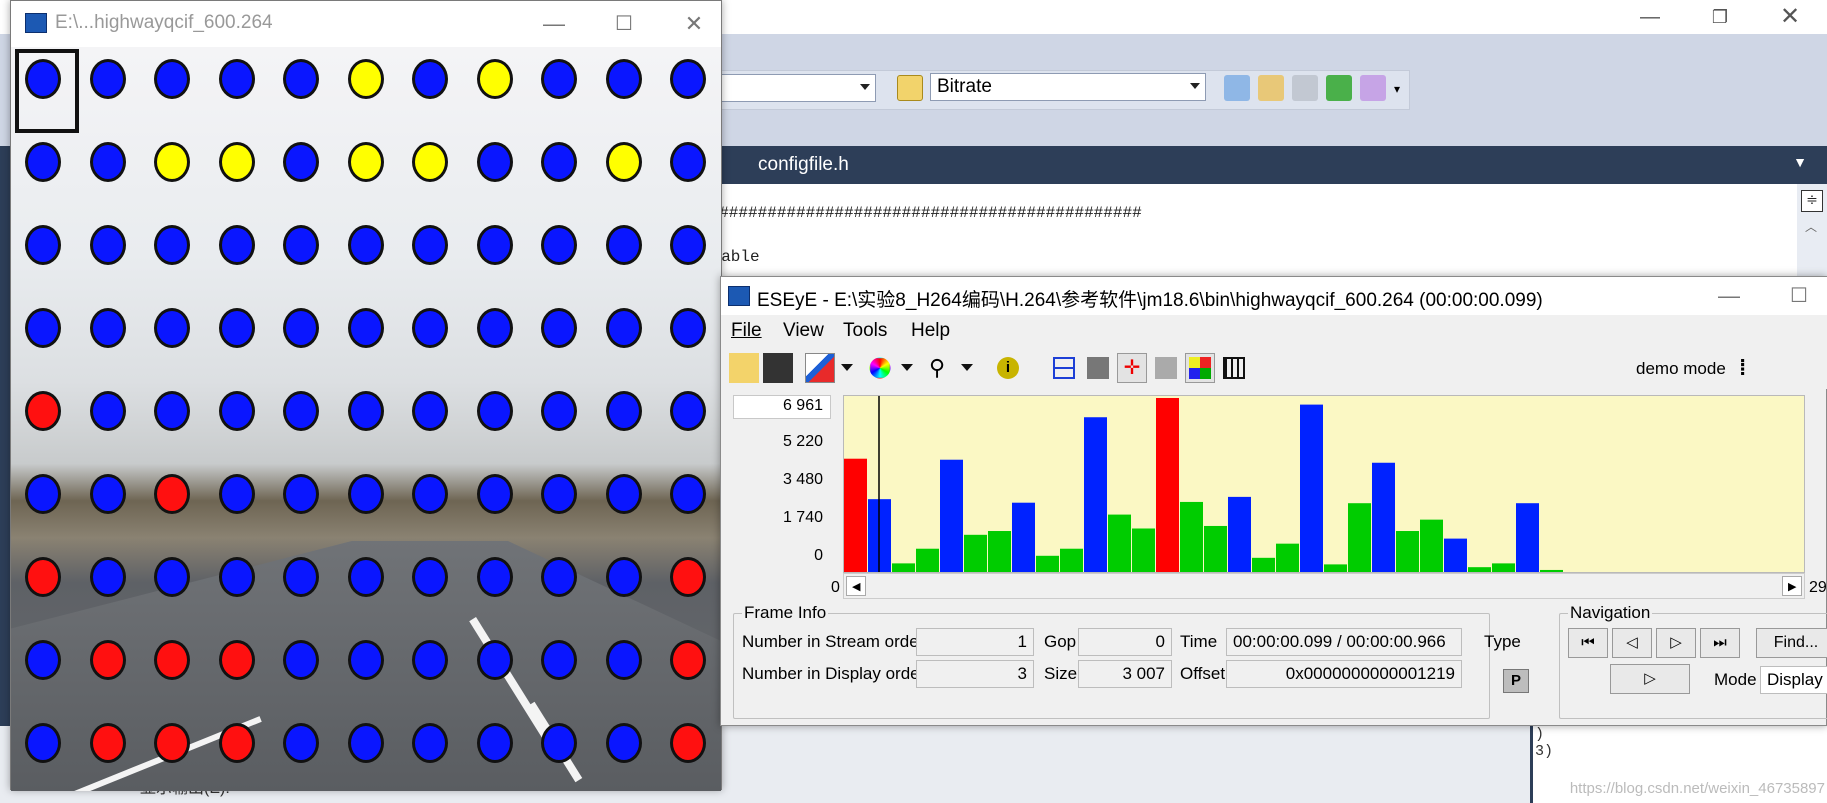  Describe the element at coordinates (1610, 613) in the screenshot. I see `navigation-title: Navigation` at that location.